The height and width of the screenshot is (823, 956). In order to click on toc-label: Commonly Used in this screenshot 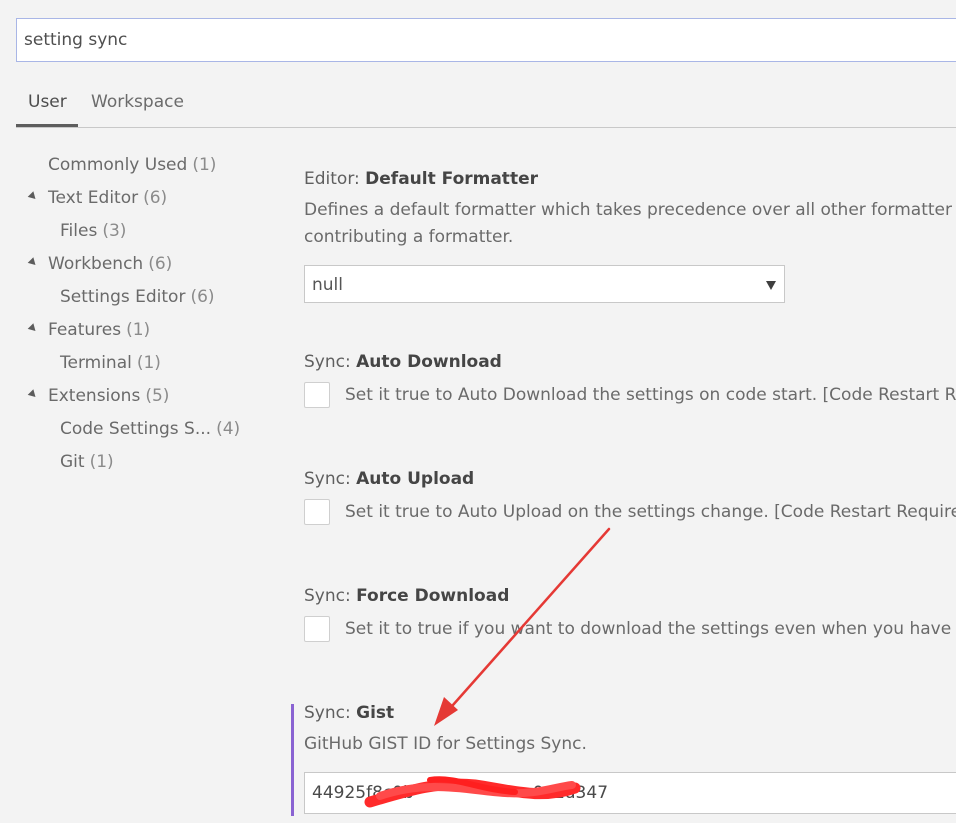, I will do `click(118, 165)`.